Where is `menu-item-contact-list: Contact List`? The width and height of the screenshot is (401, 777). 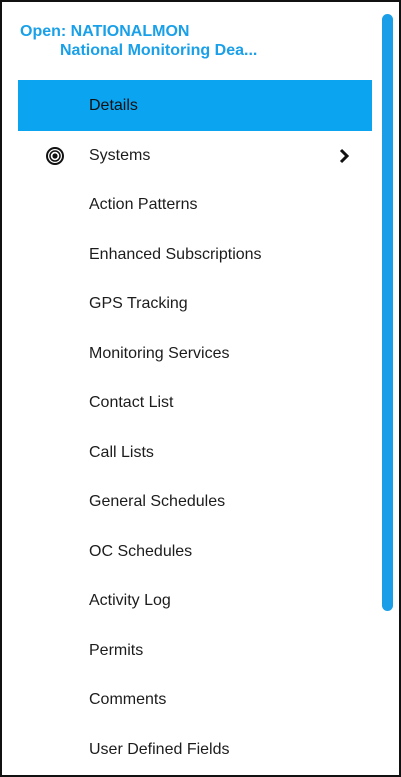
menu-item-contact-list: Contact List is located at coordinates (195, 404).